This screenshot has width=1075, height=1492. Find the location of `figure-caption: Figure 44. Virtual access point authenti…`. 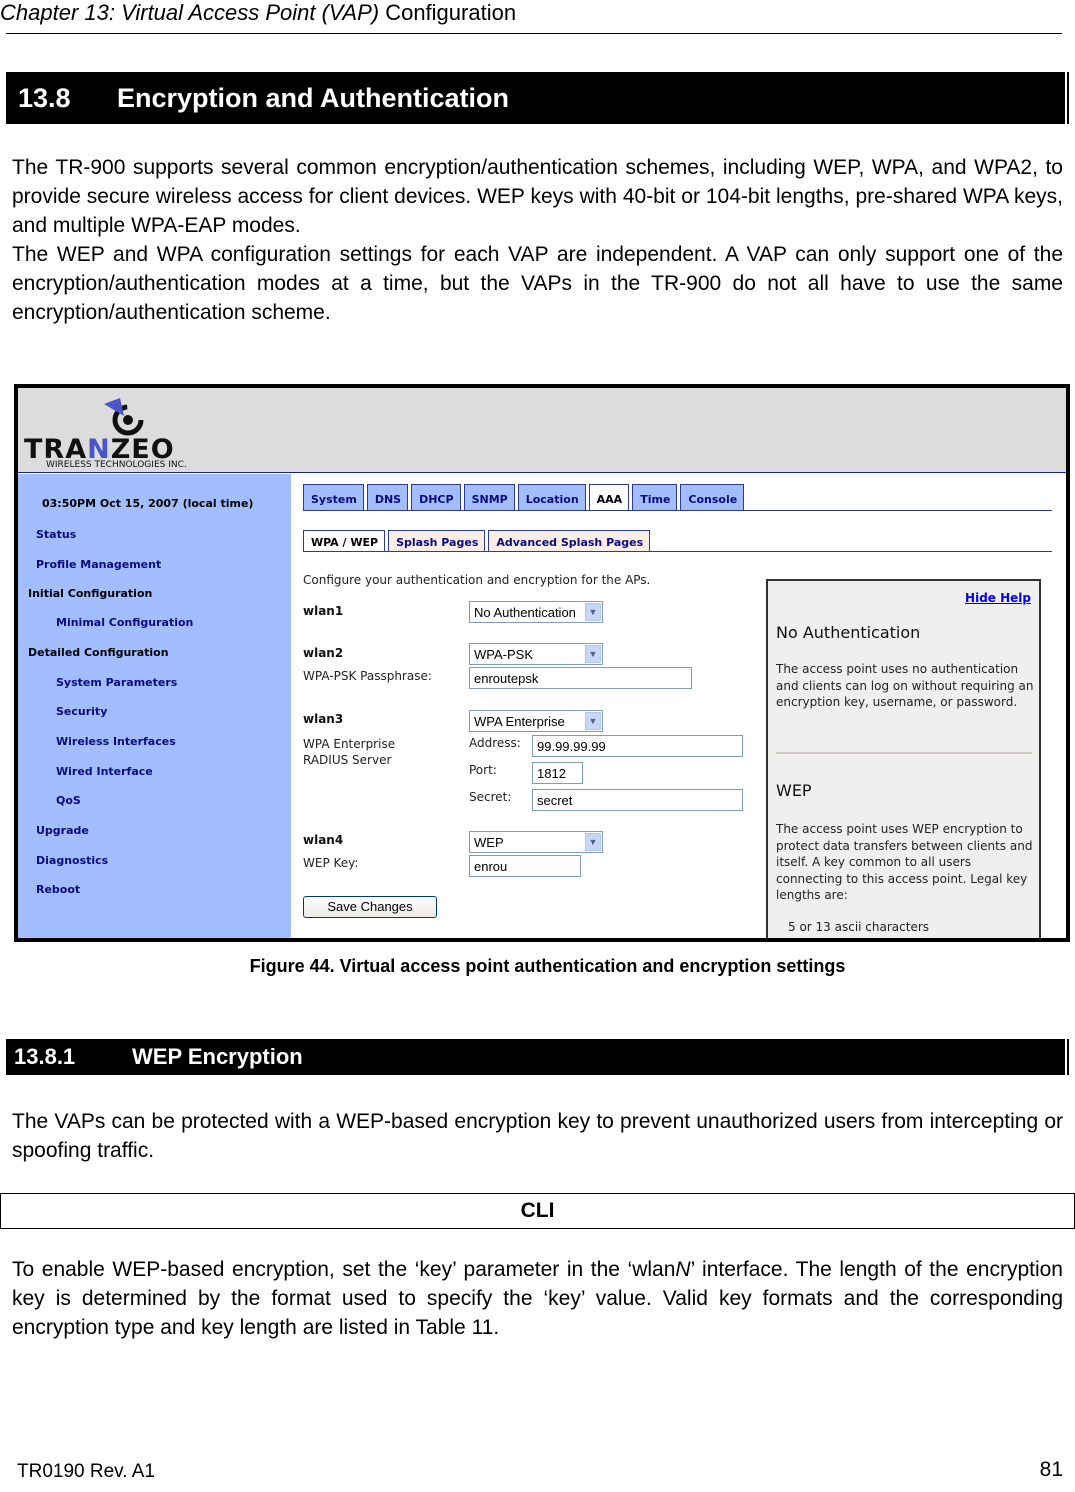

figure-caption: Figure 44. Virtual access point authenti… is located at coordinates (547, 966).